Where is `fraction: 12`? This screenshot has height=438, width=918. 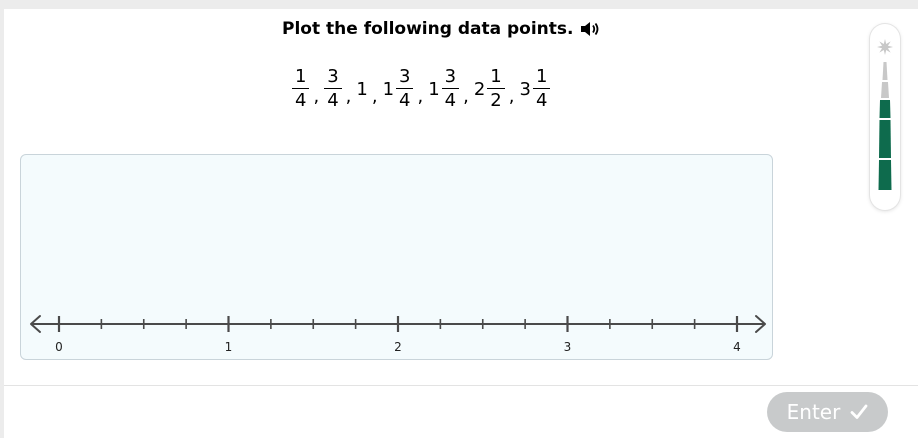
fraction: 12 is located at coordinates (496, 89).